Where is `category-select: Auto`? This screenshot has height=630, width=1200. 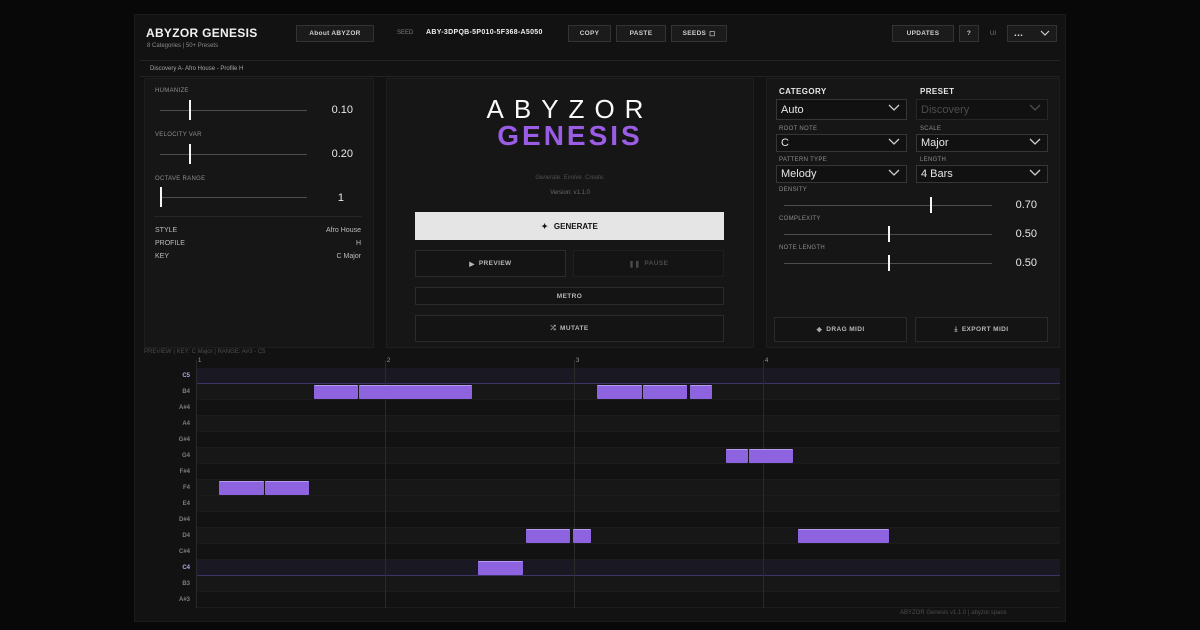
category-select: Auto is located at coordinates (841, 109).